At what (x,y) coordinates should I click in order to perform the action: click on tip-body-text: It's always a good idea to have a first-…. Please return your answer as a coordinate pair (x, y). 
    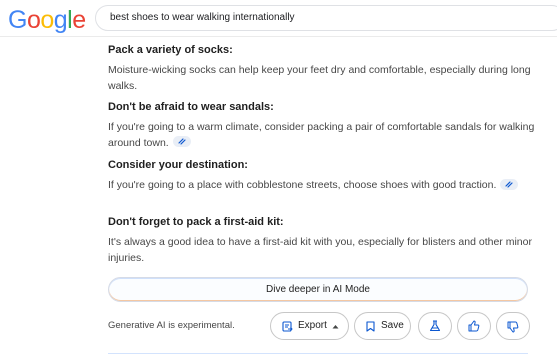
    Looking at the image, I should click on (320, 250).